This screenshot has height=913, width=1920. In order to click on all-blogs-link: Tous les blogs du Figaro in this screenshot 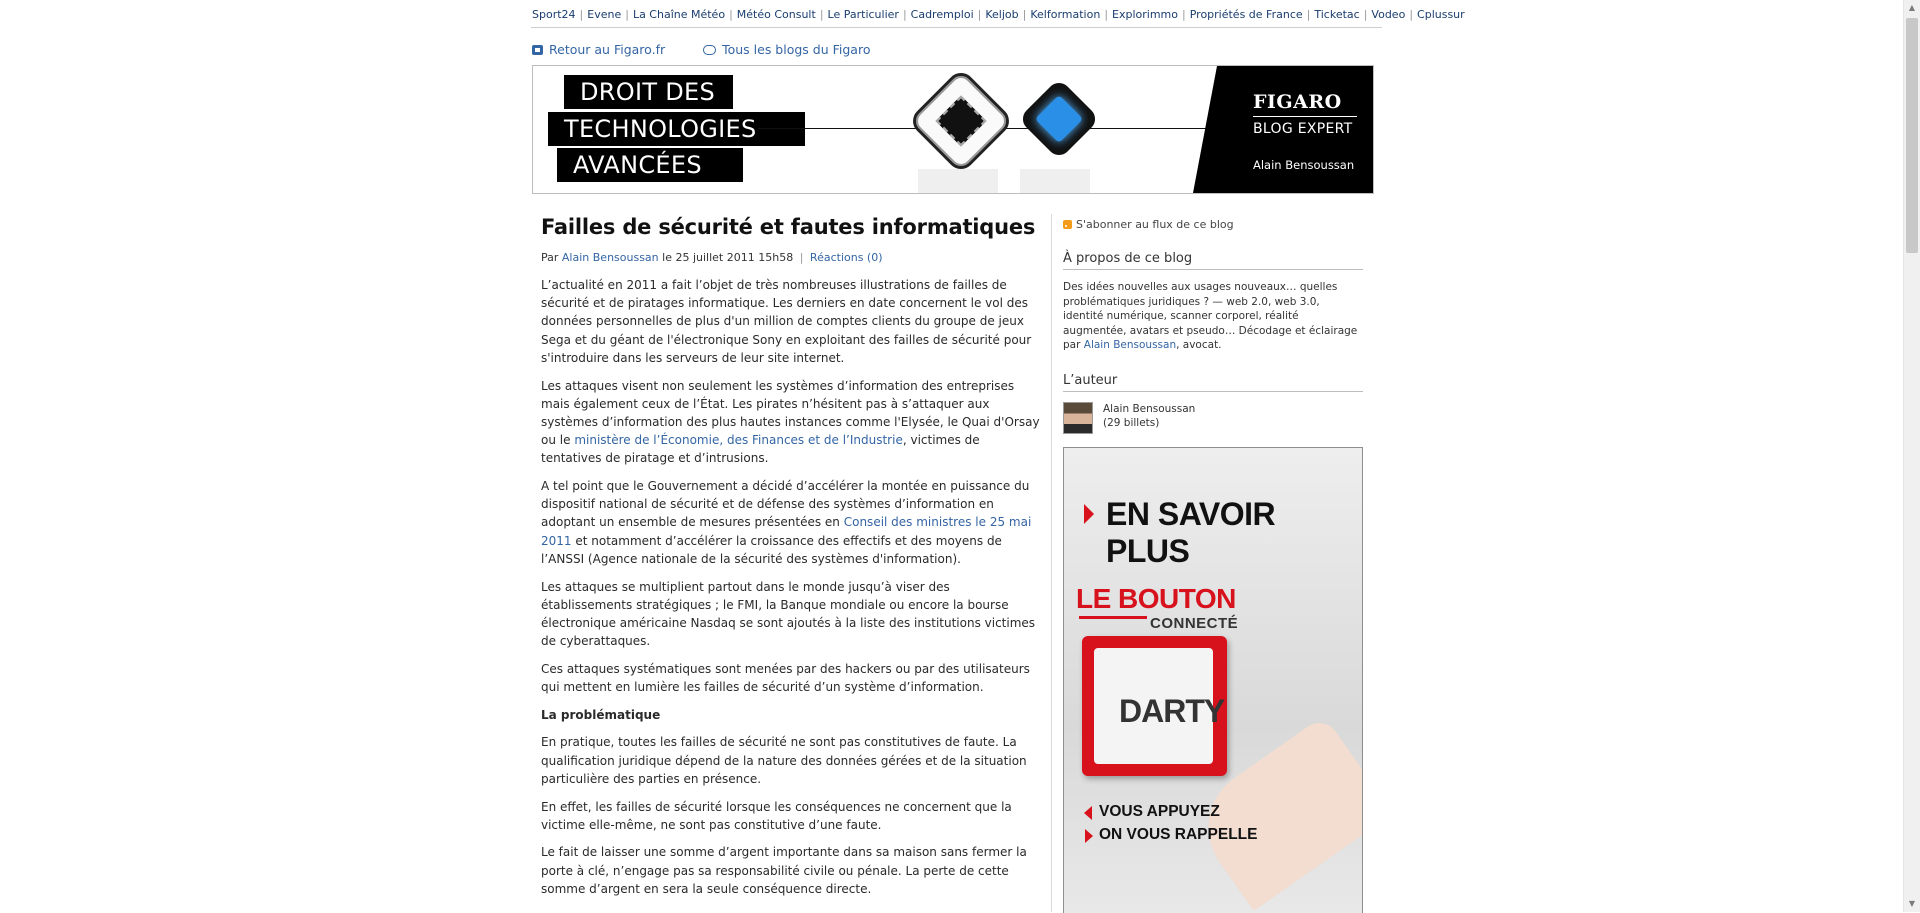, I will do `click(786, 49)`.